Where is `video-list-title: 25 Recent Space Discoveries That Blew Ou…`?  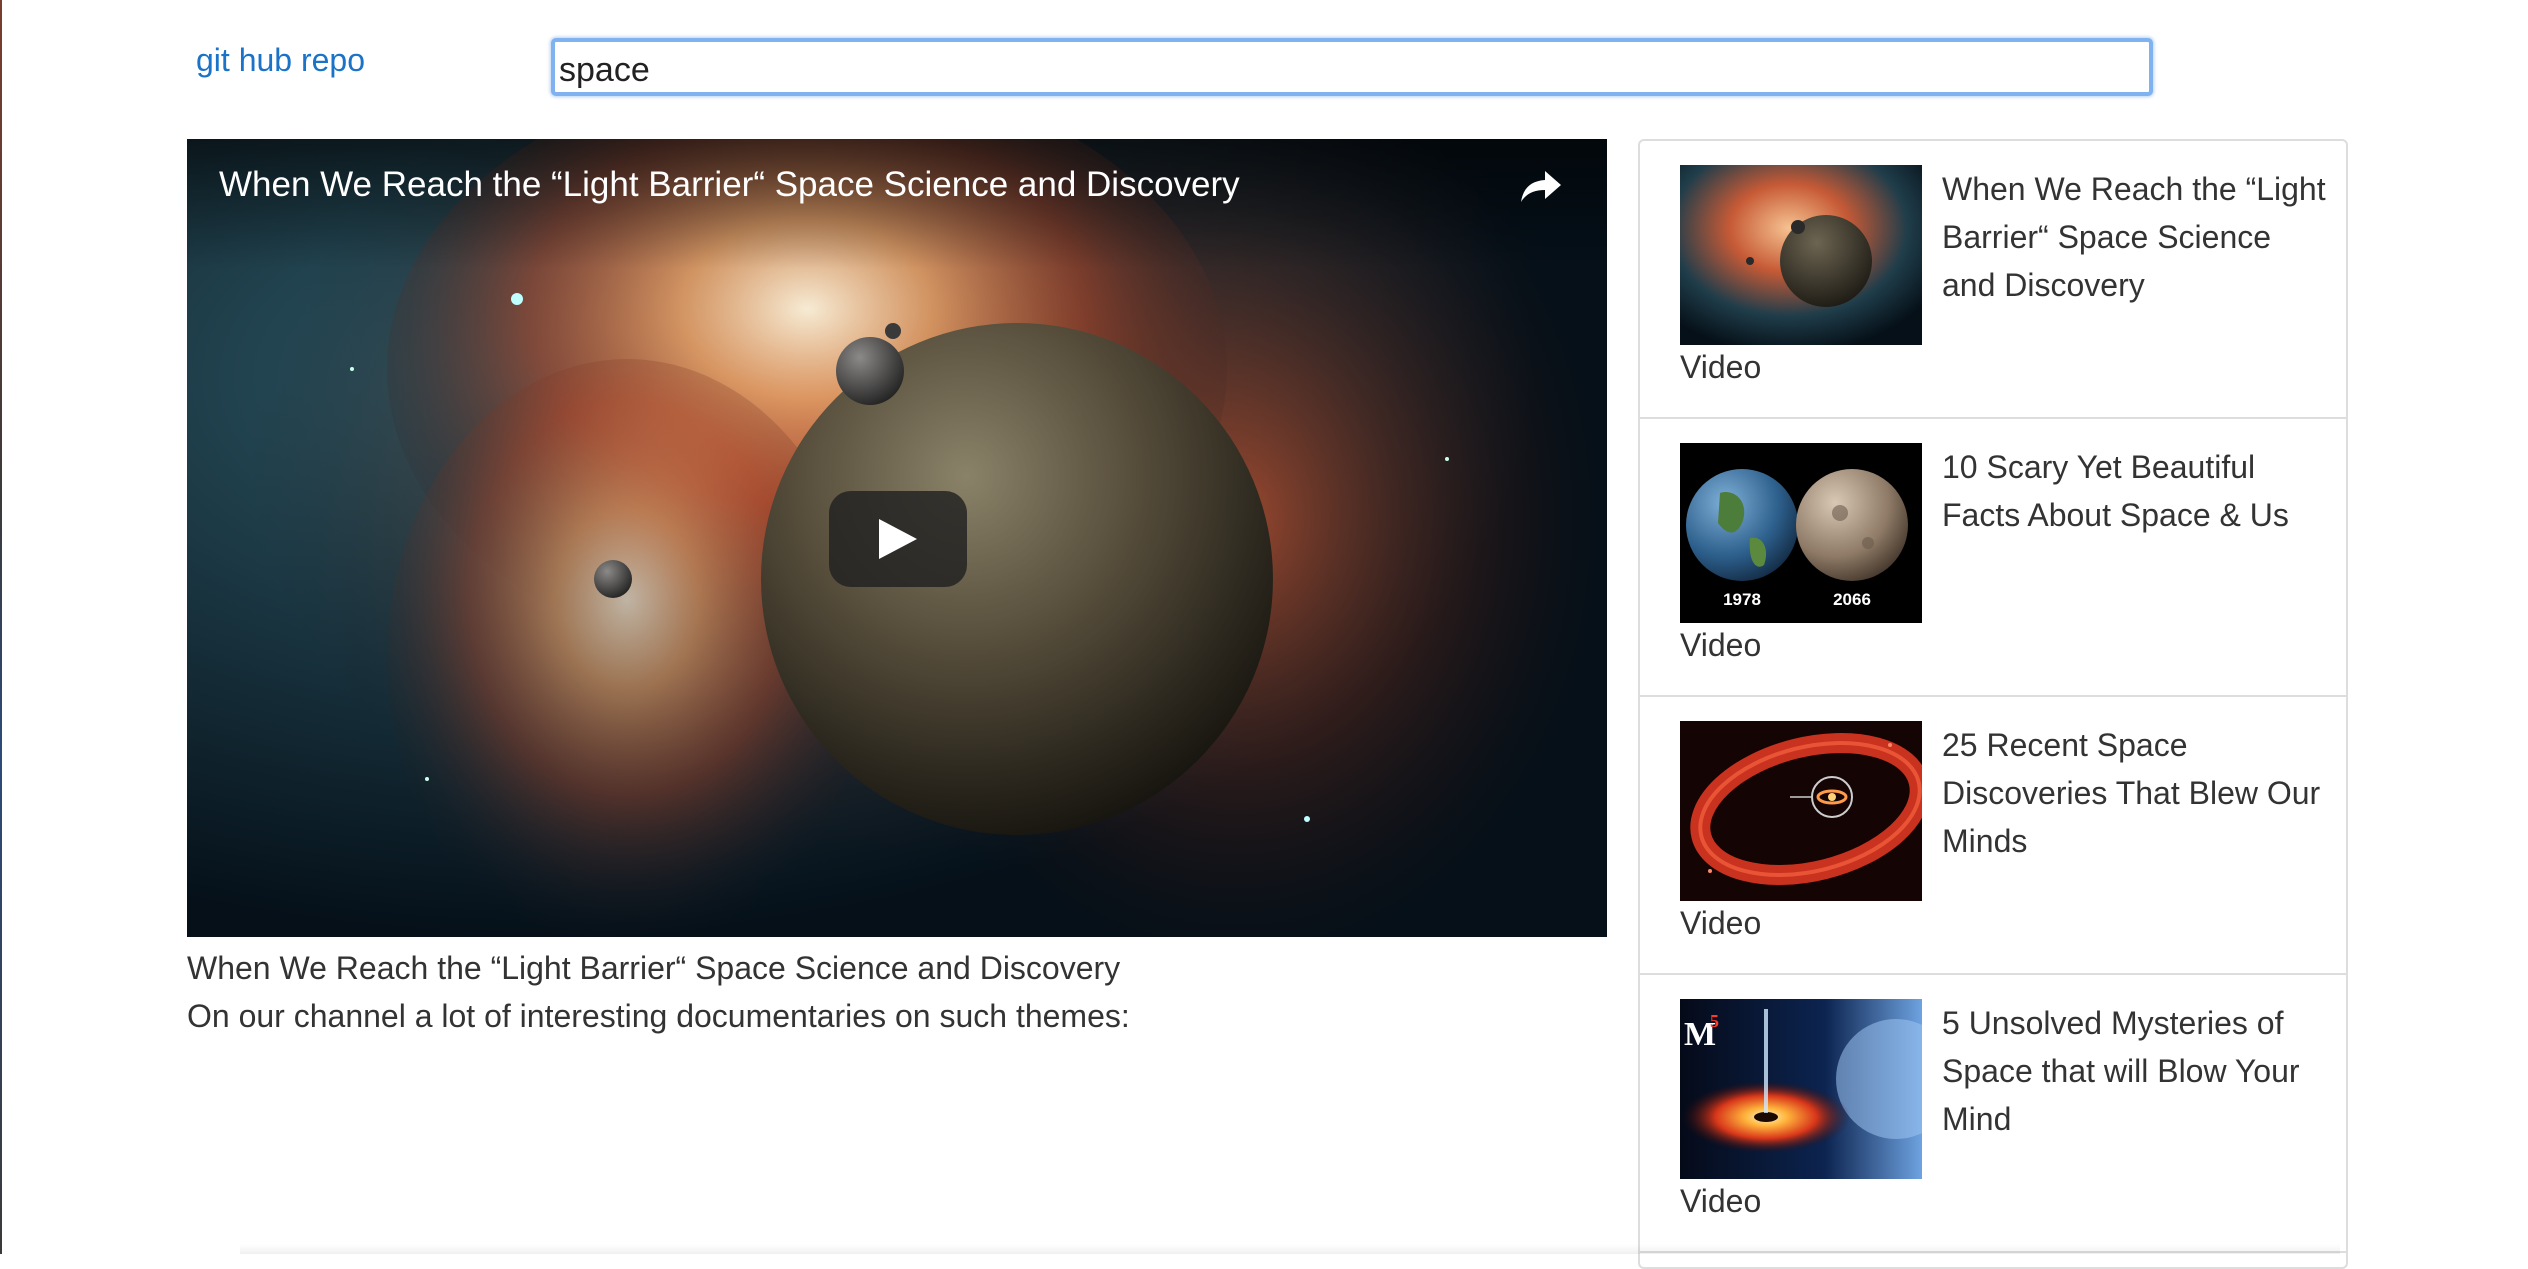
video-list-title: 25 Recent Space Discoveries That Blew Ou… is located at coordinates (2137, 793).